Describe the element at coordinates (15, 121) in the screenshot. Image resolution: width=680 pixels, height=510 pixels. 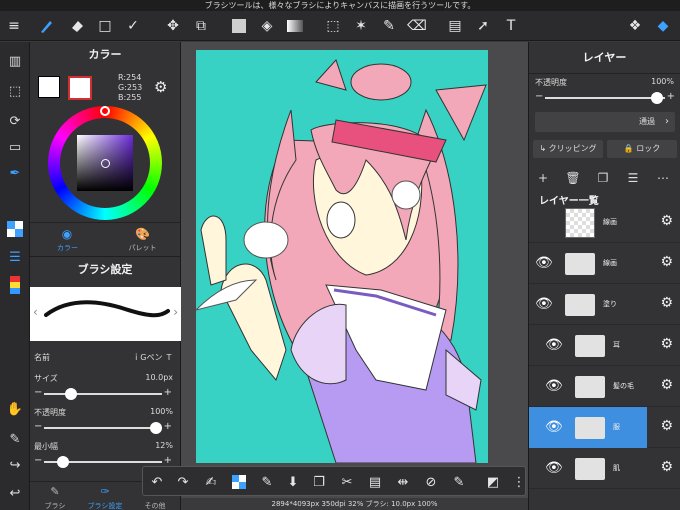
I see `rotate-icon: ⟳` at that location.